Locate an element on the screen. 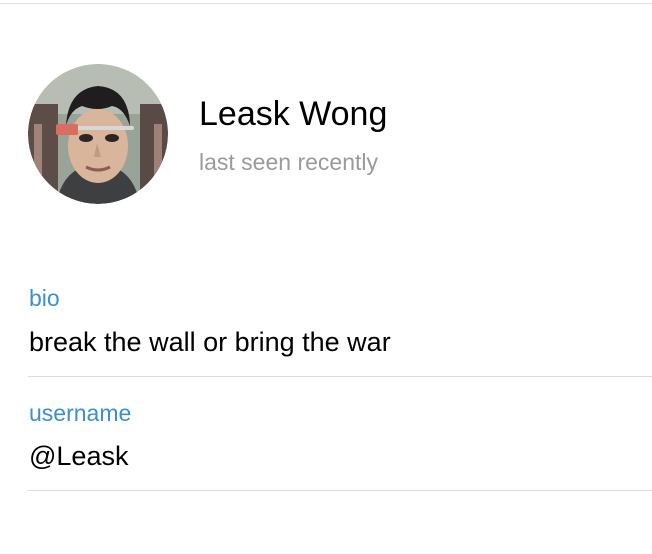 This screenshot has width=652, height=554. bio-value: break the wall or bring the war is located at coordinates (210, 342).